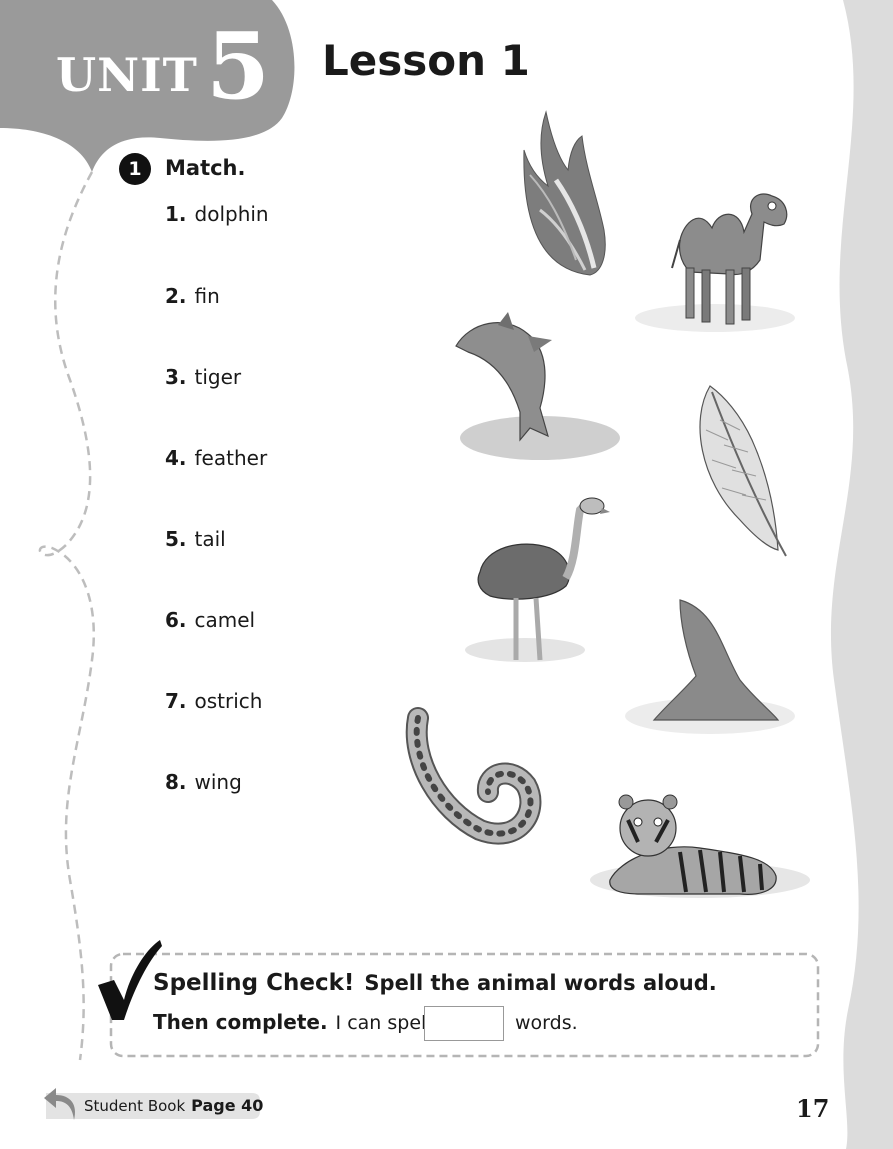 The image size is (893, 1149). Describe the element at coordinates (231, 458) in the screenshot. I see `item-word: feather` at that location.